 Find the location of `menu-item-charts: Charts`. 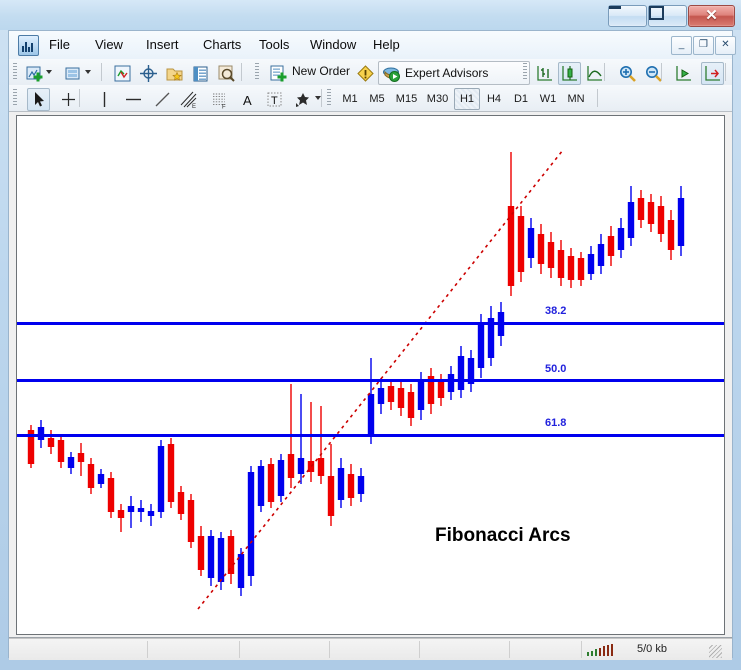

menu-item-charts: Charts is located at coordinates (222, 45).